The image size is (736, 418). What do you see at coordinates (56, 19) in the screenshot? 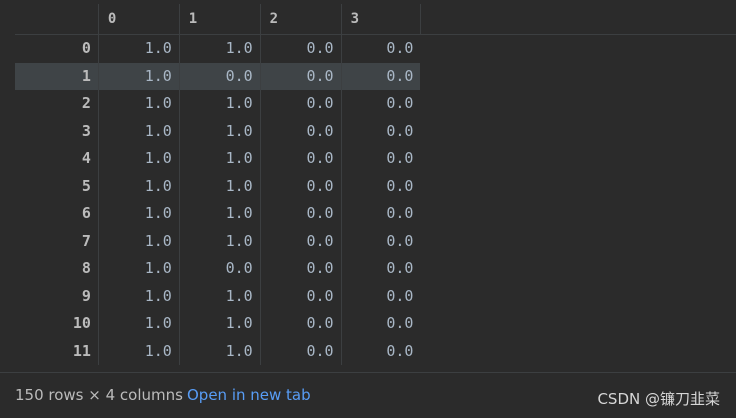
I see `index-header` at bounding box center [56, 19].